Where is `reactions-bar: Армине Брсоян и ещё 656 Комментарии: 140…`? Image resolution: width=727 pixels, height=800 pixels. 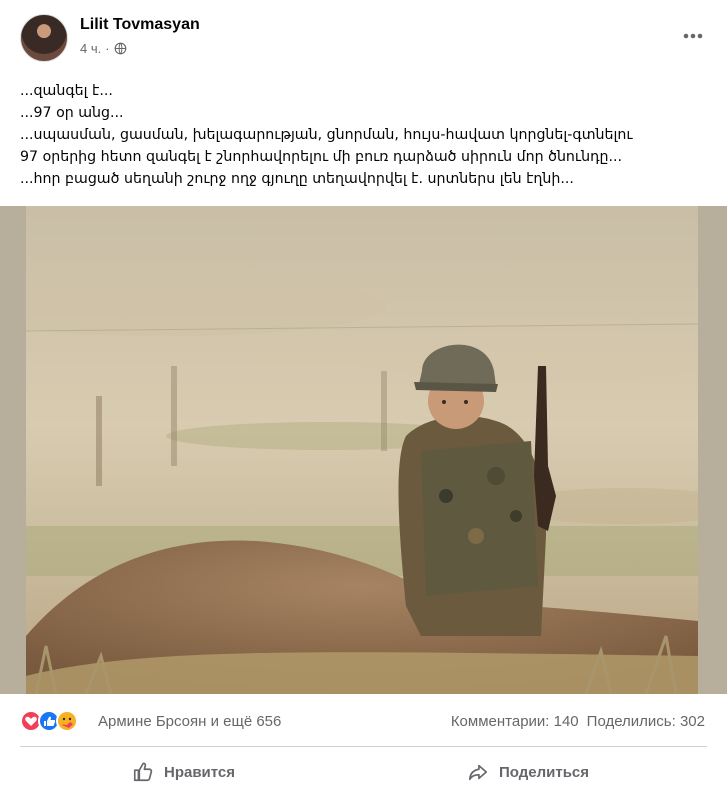
reactions-bar: Армине Брсоян и ещё 656 Комментарии: 140… is located at coordinates (363, 720).